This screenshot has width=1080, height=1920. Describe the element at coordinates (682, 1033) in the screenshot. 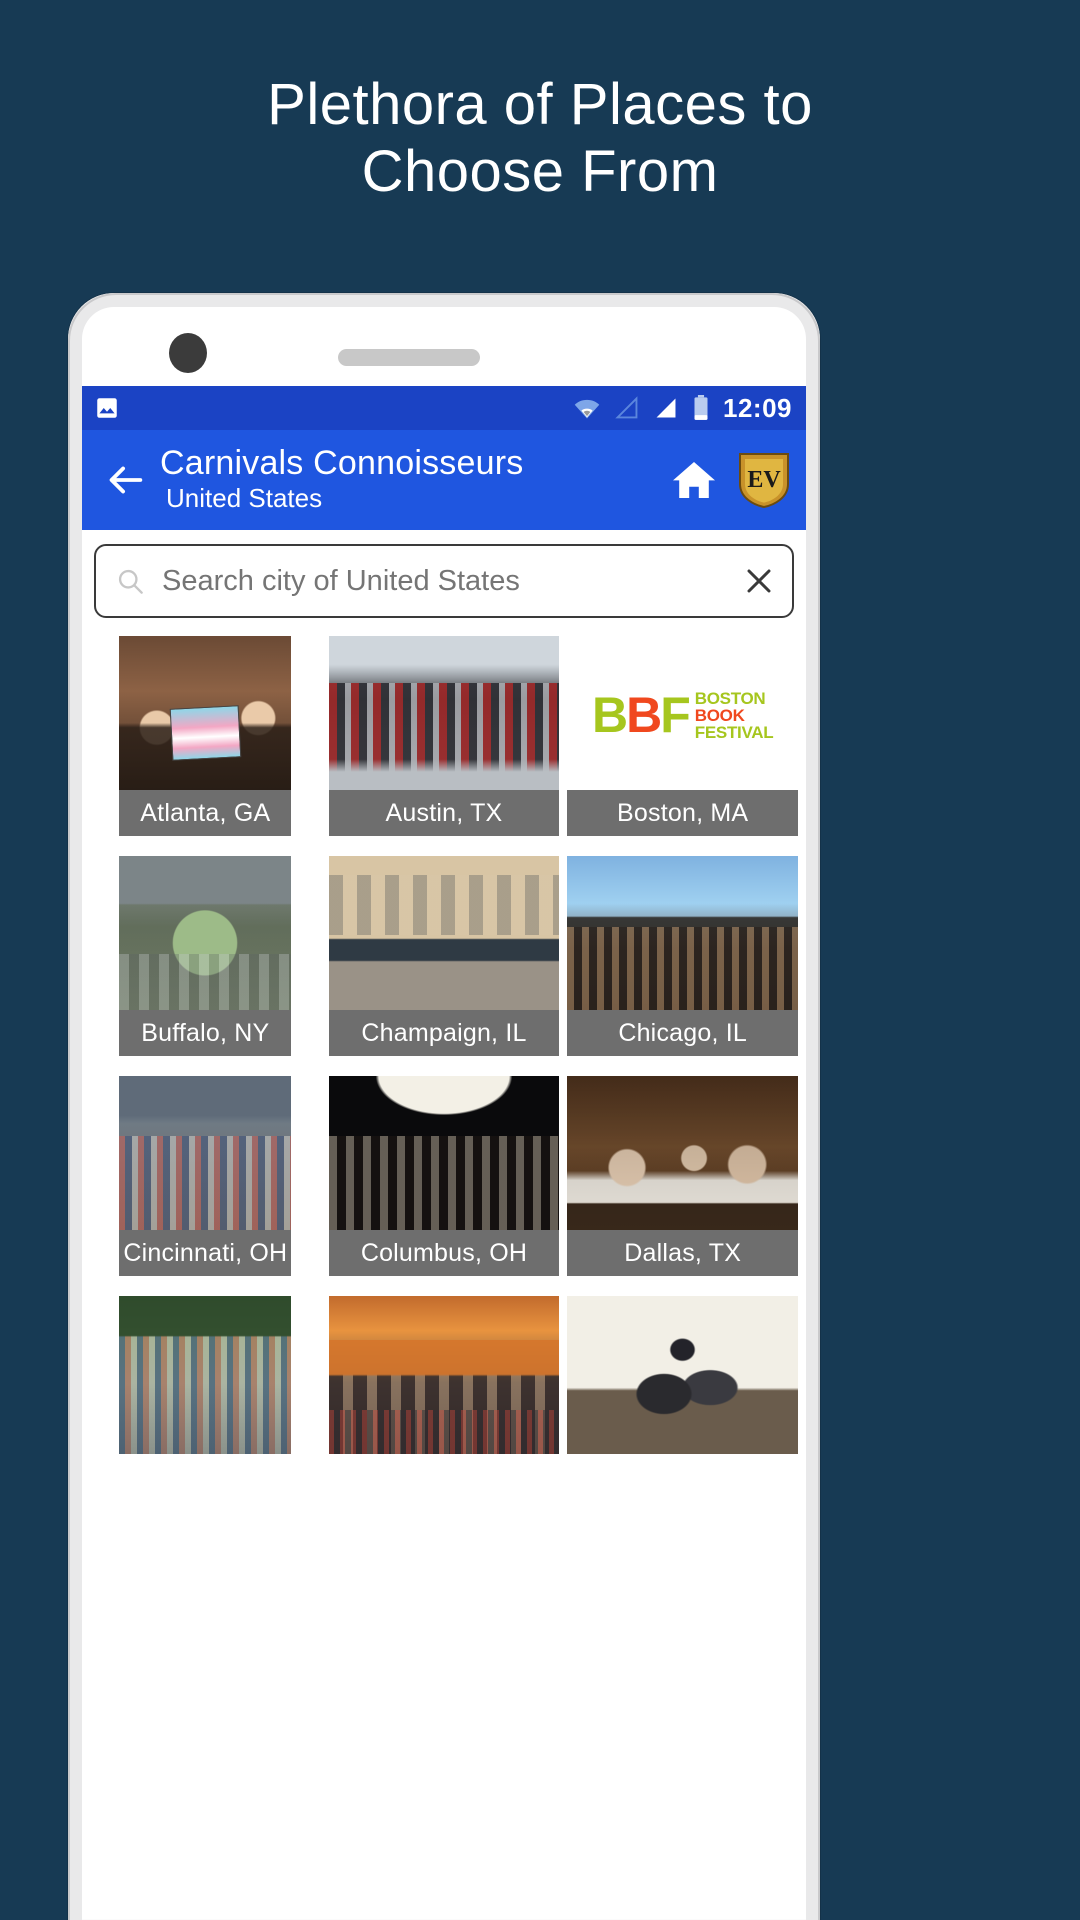

I see `city-label: Chicago, IL` at that location.